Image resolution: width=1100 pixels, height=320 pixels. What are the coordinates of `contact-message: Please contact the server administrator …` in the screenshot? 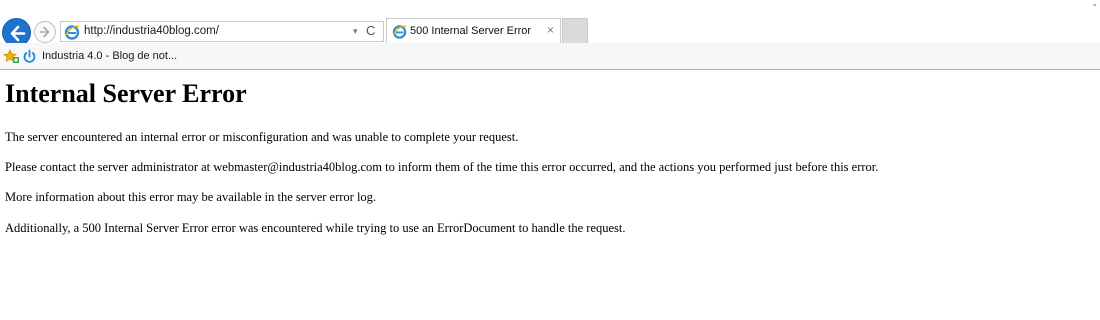 It's located at (442, 167).